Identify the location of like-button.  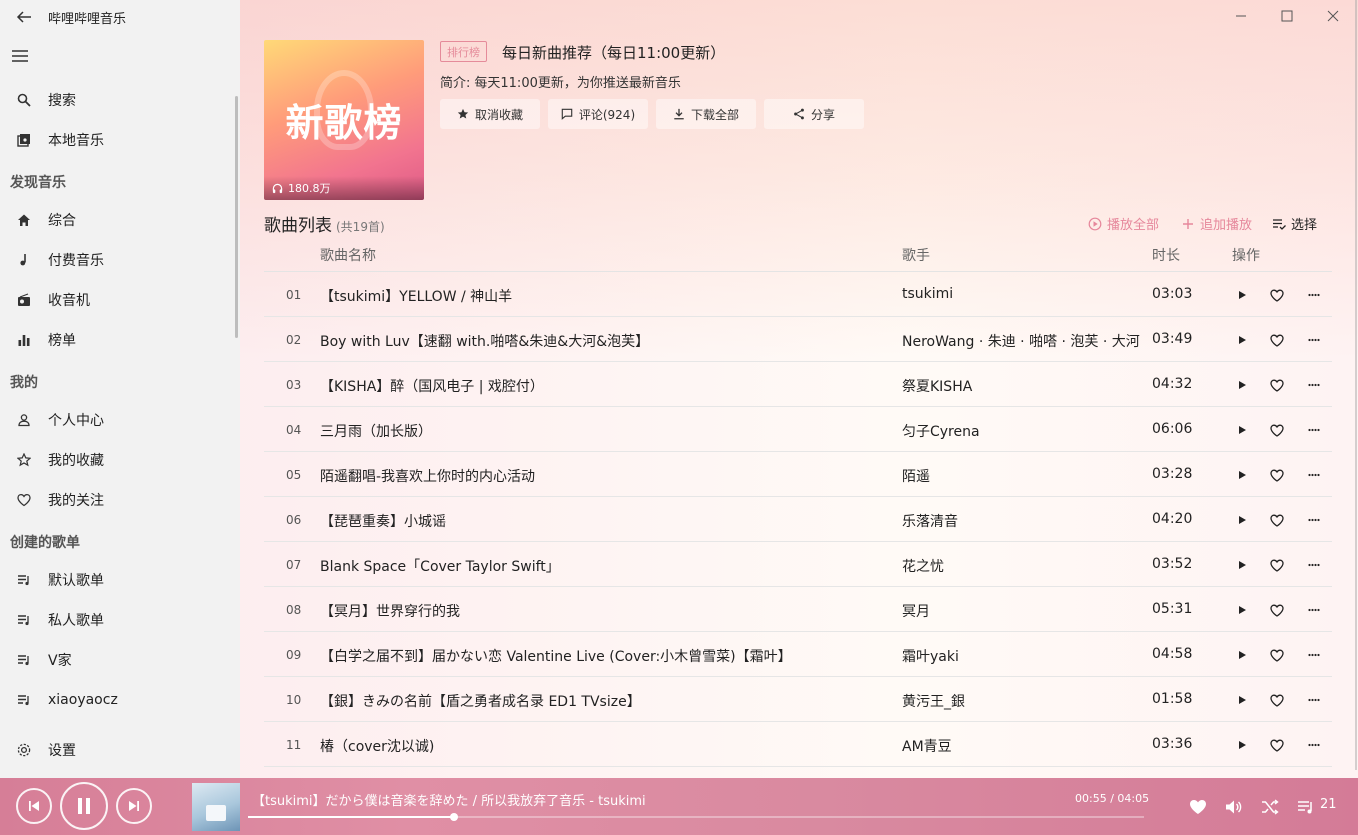
(1198, 807).